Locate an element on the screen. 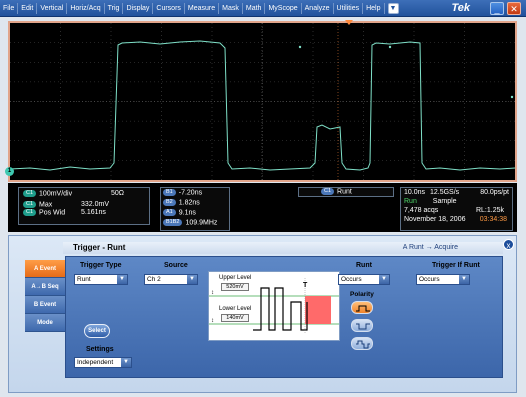 This screenshot has height=397, width=526. menu-trig: Trig is located at coordinates (114, 8).